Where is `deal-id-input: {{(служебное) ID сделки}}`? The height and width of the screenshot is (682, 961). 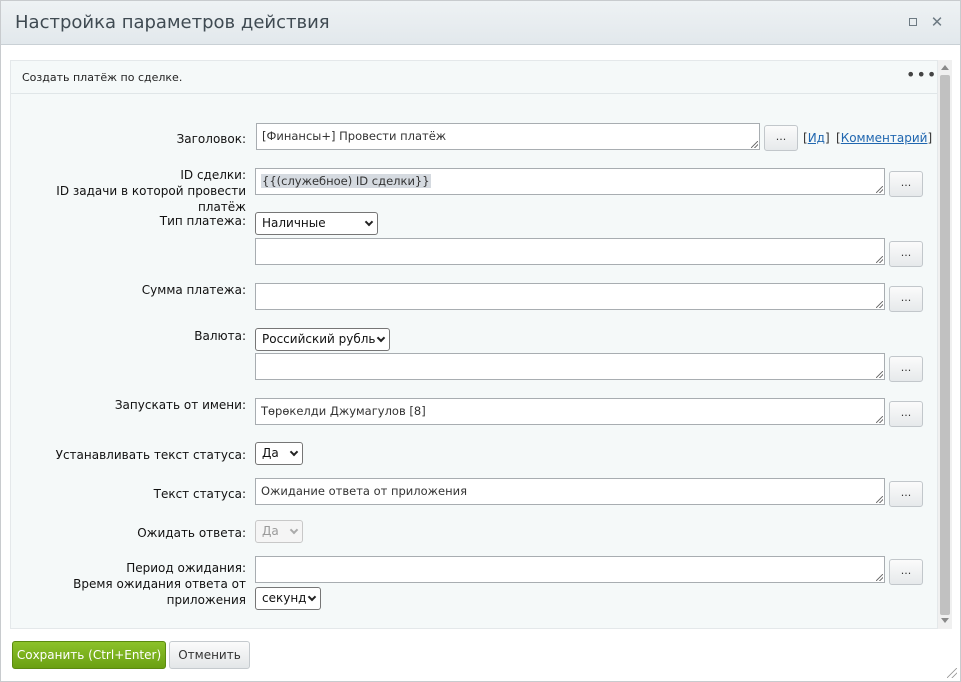 deal-id-input: {{(служебное) ID сделки}} is located at coordinates (570, 181).